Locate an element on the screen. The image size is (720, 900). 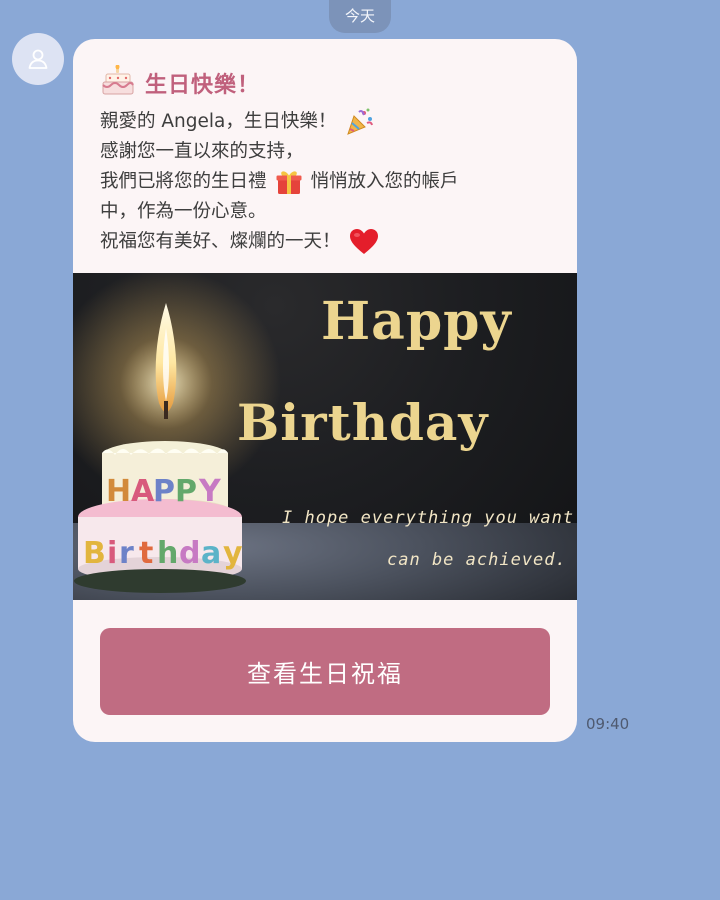
message-text: 中，作為一份心意。 is located at coordinates (183, 211).